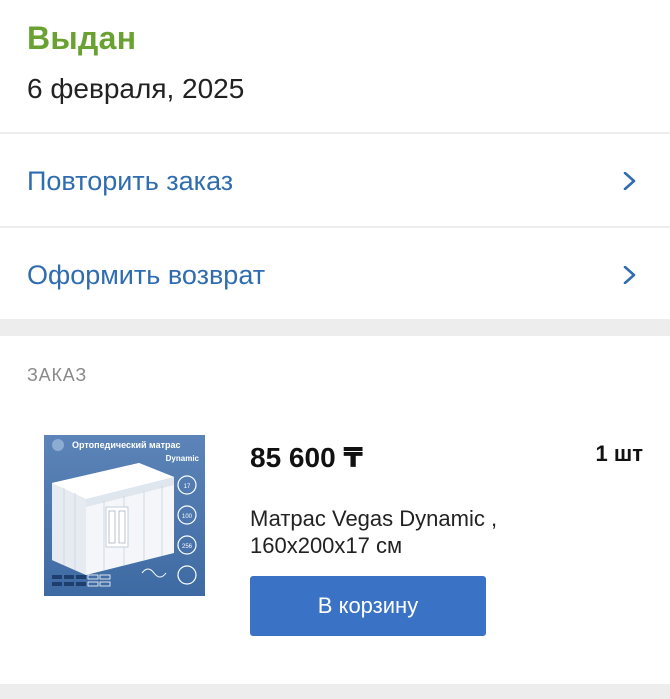  Describe the element at coordinates (126, 445) in the screenshot. I see `image-title-line1: Ортопедический матрас` at that location.